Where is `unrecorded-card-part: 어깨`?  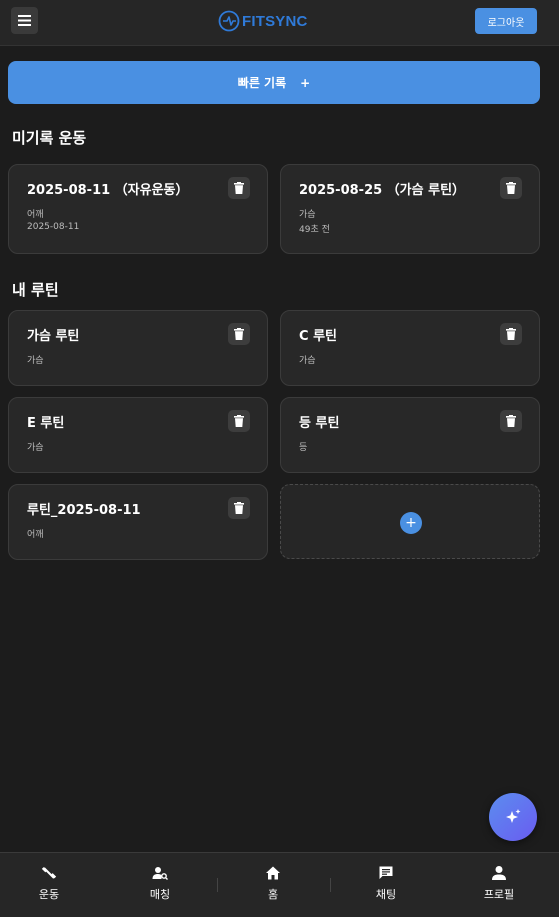
unrecorded-card-part: 어깨 is located at coordinates (35, 215).